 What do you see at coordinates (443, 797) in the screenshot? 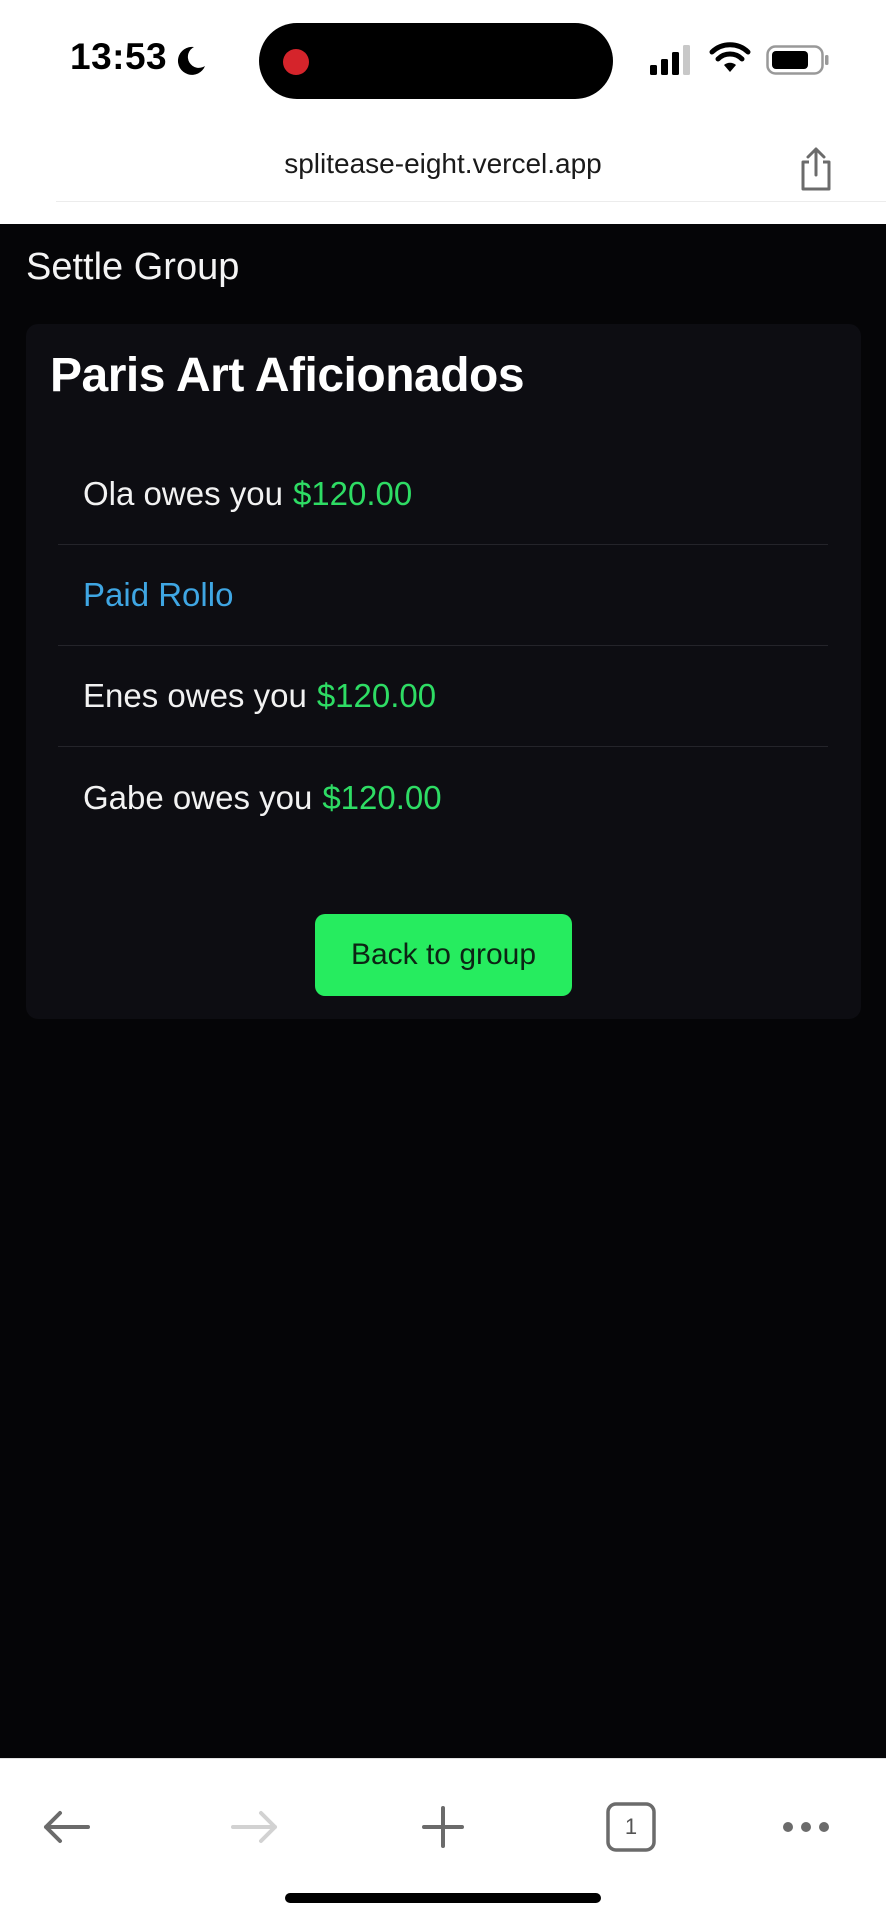
I see `settlement-row-gabe: Gabe owes you $120.00` at bounding box center [443, 797].